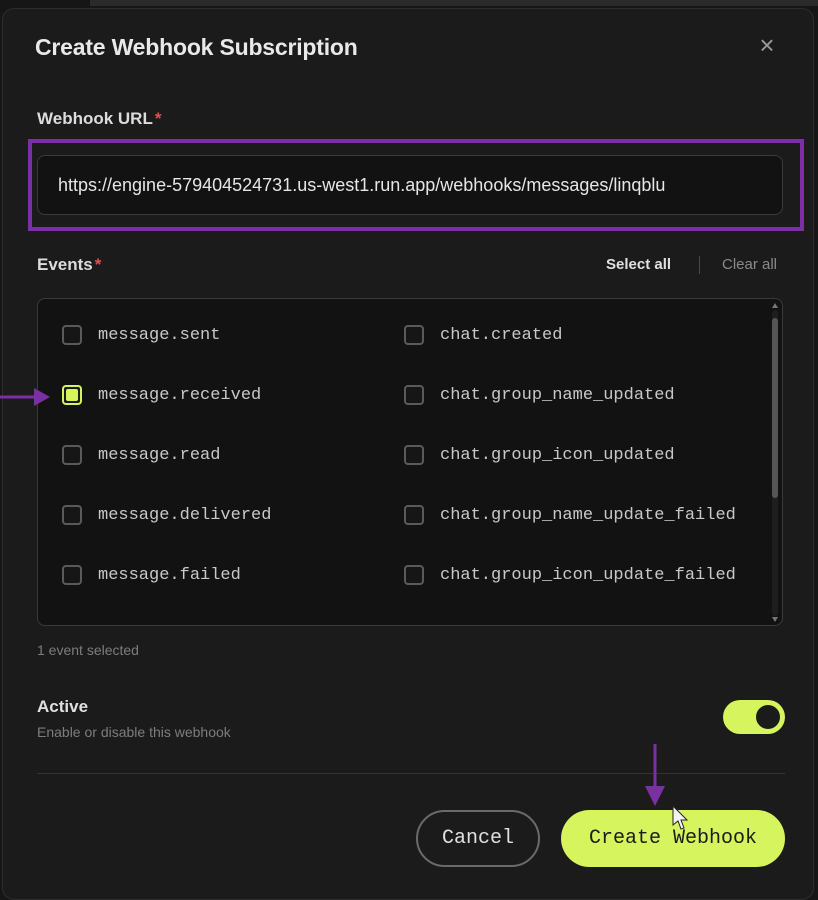 The height and width of the screenshot is (900, 818). I want to click on event-item-chat-group-name-updated: chat.group_name_updated, so click(539, 395).